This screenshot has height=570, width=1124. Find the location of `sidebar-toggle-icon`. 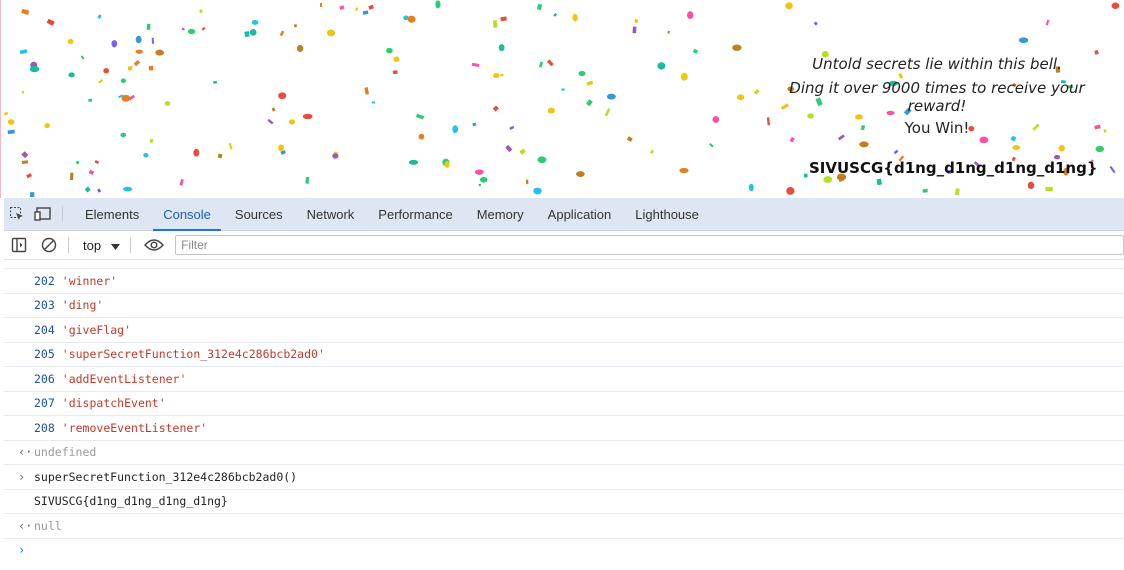

sidebar-toggle-icon is located at coordinates (19, 245).